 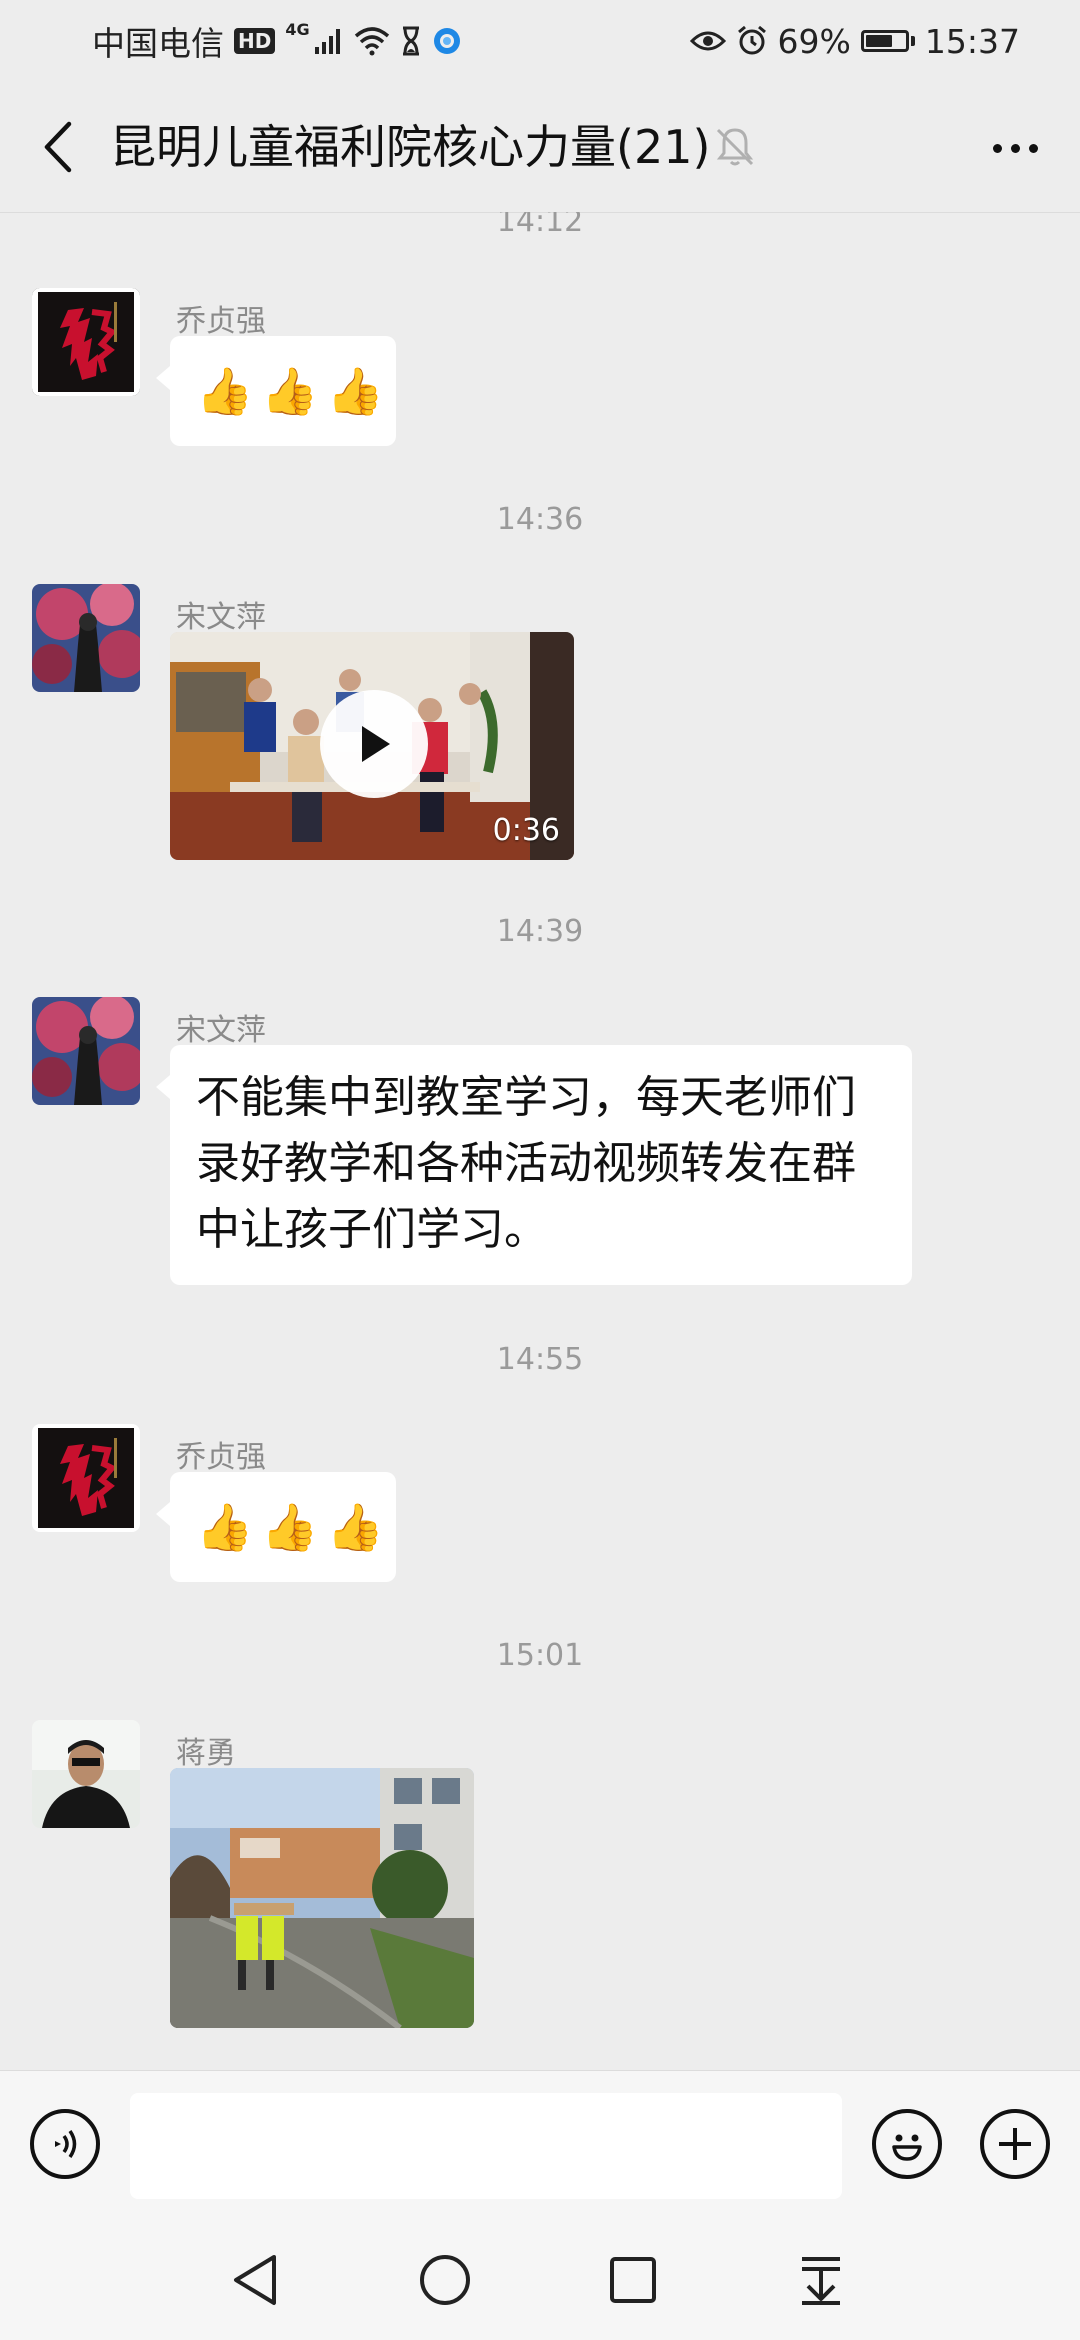 What do you see at coordinates (327, 41) in the screenshot?
I see `signal-icon` at bounding box center [327, 41].